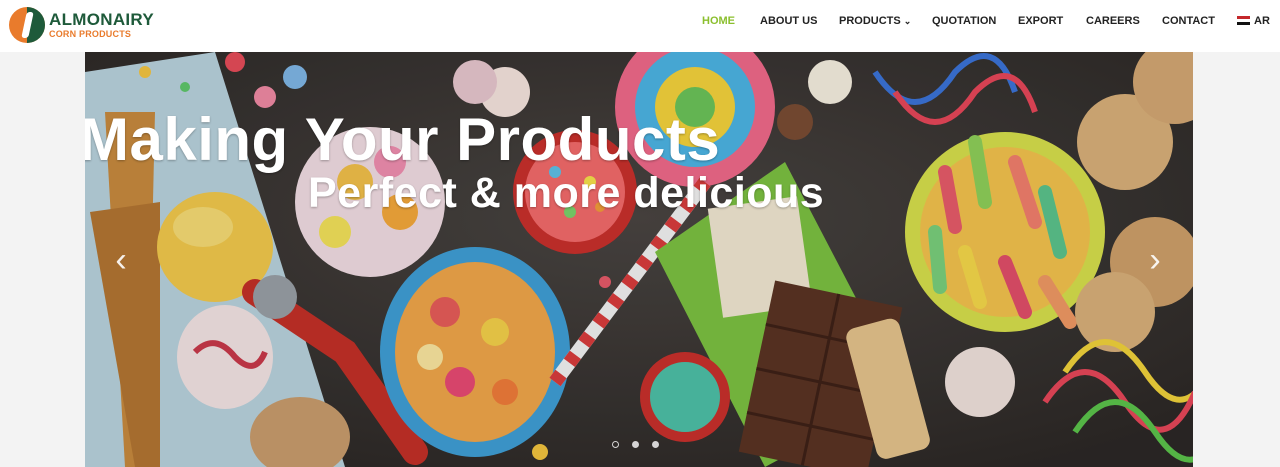 The image size is (1280, 467). I want to click on nav-products: PRODUCTS ⌄, so click(875, 21).